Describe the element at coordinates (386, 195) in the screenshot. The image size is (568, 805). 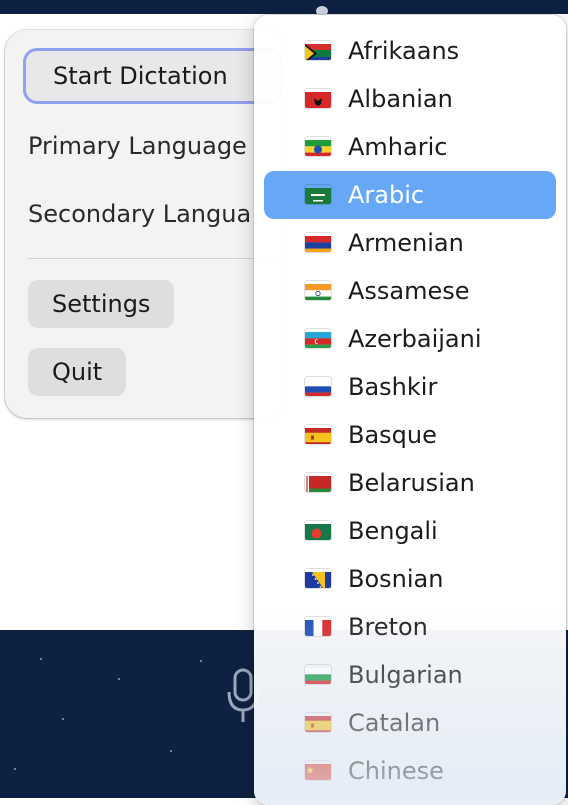
I see `language-label: Arabic` at that location.